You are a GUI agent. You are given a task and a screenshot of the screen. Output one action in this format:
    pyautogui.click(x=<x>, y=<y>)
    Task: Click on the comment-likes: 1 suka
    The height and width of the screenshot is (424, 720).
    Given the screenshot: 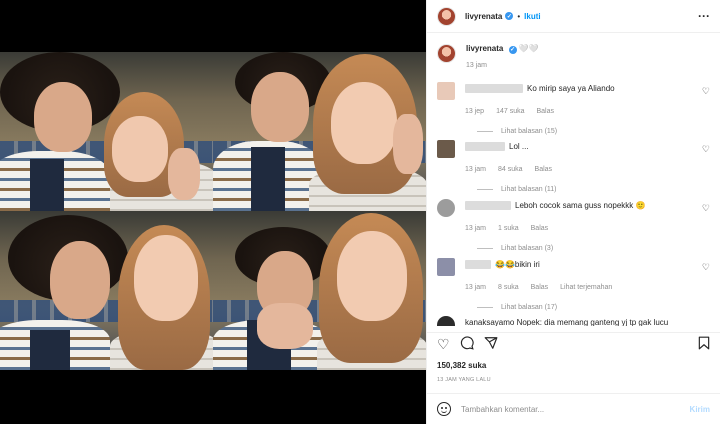 What is the action you would take?
    pyautogui.click(x=508, y=228)
    